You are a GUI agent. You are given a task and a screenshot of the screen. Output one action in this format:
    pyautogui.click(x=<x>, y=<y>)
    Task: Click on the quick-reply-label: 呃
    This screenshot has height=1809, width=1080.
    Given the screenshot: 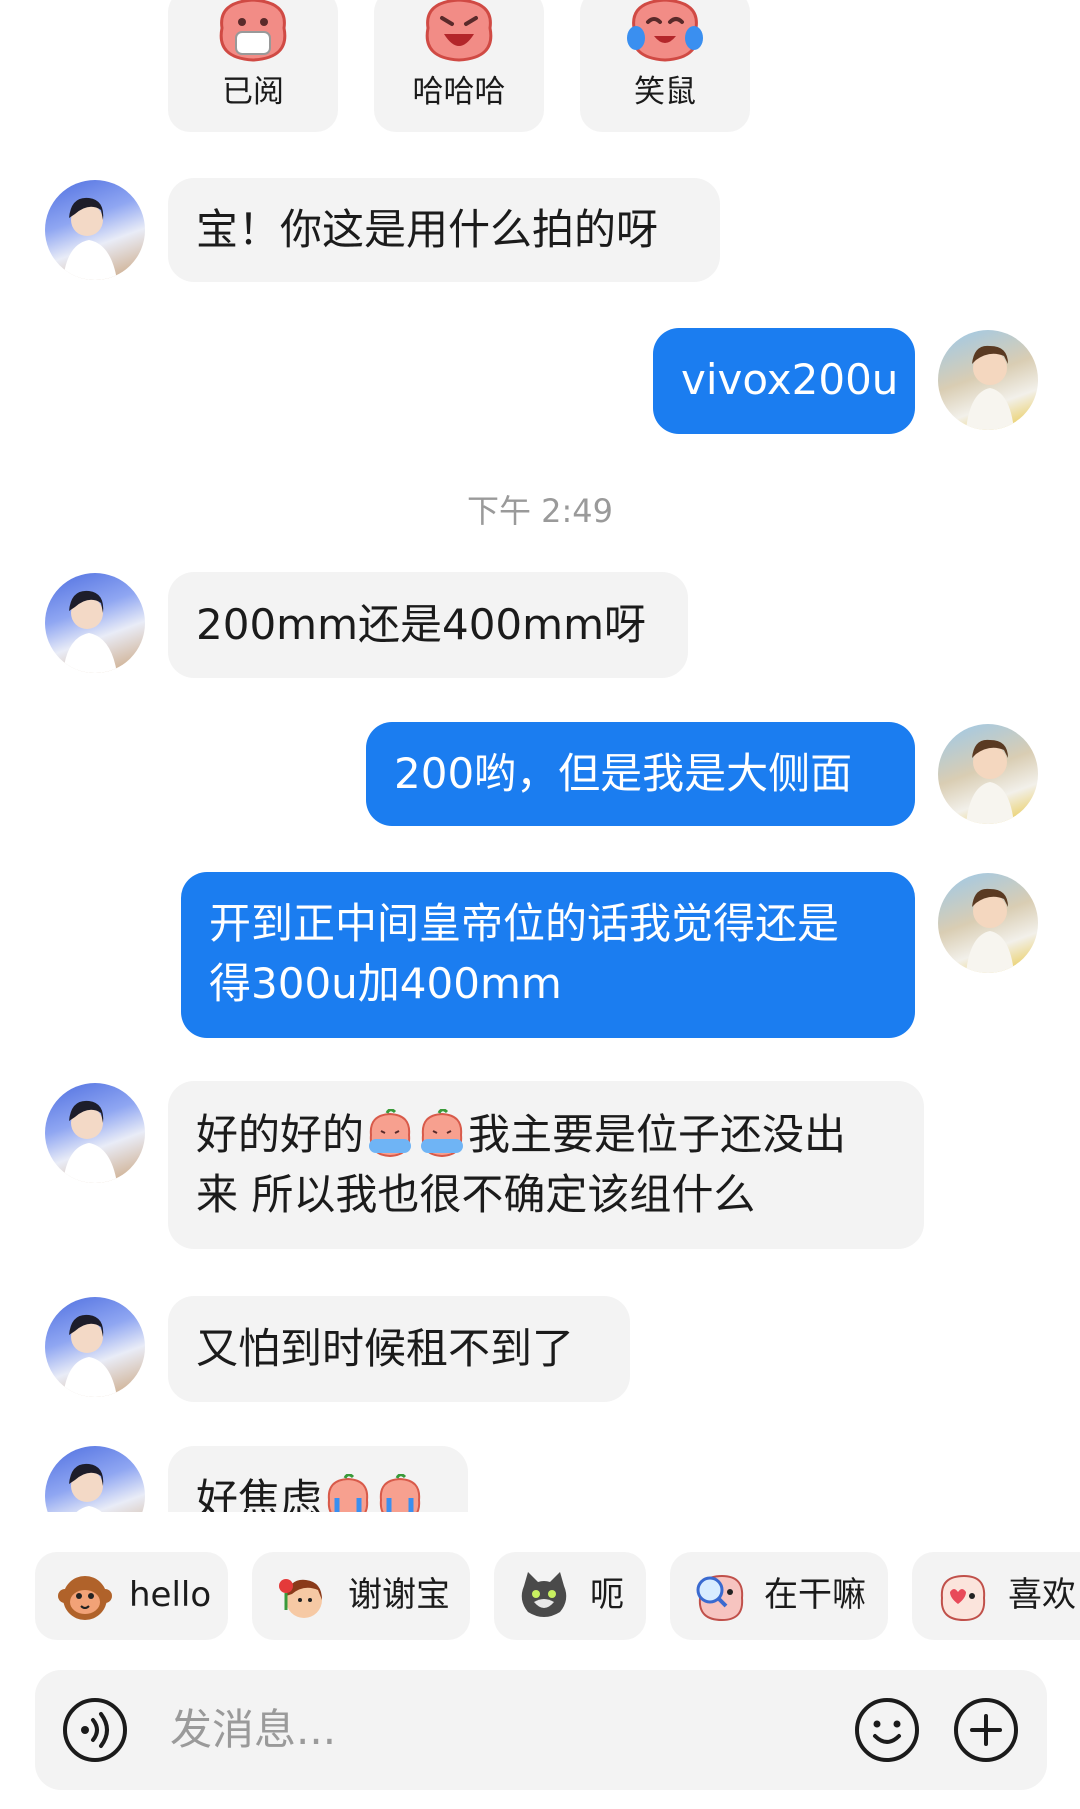 What is the action you would take?
    pyautogui.click(x=607, y=1595)
    